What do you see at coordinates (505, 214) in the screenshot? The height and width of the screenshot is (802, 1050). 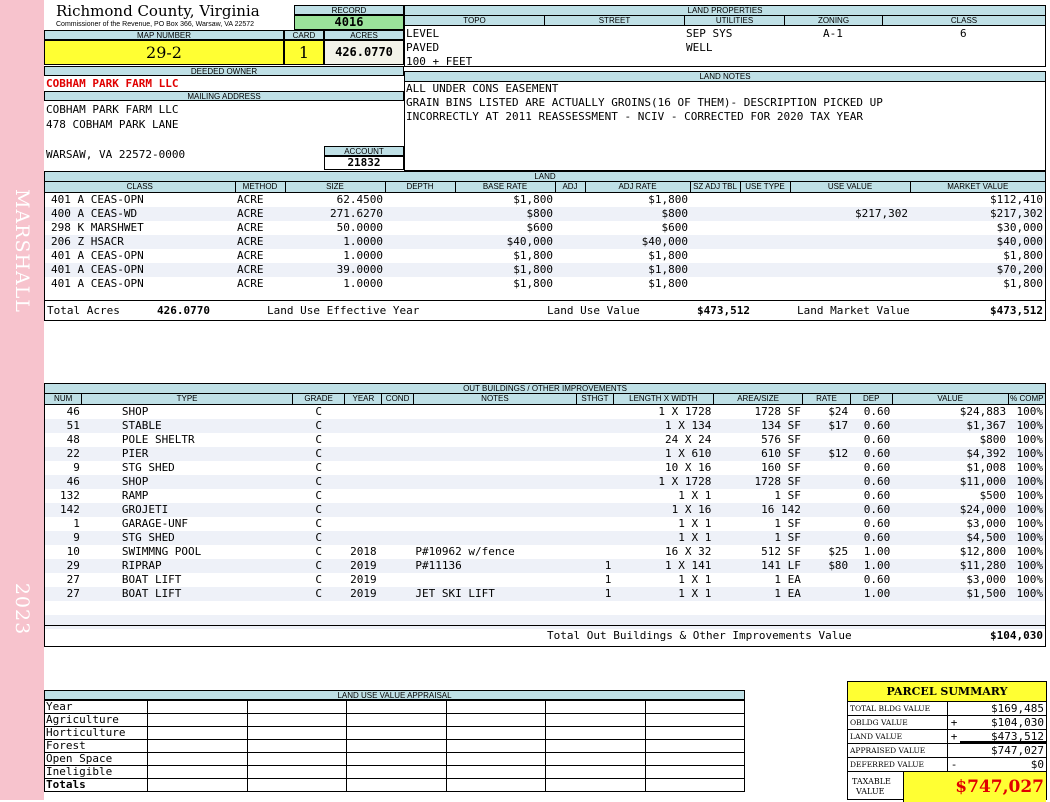 I see `land-base-rate: $800` at bounding box center [505, 214].